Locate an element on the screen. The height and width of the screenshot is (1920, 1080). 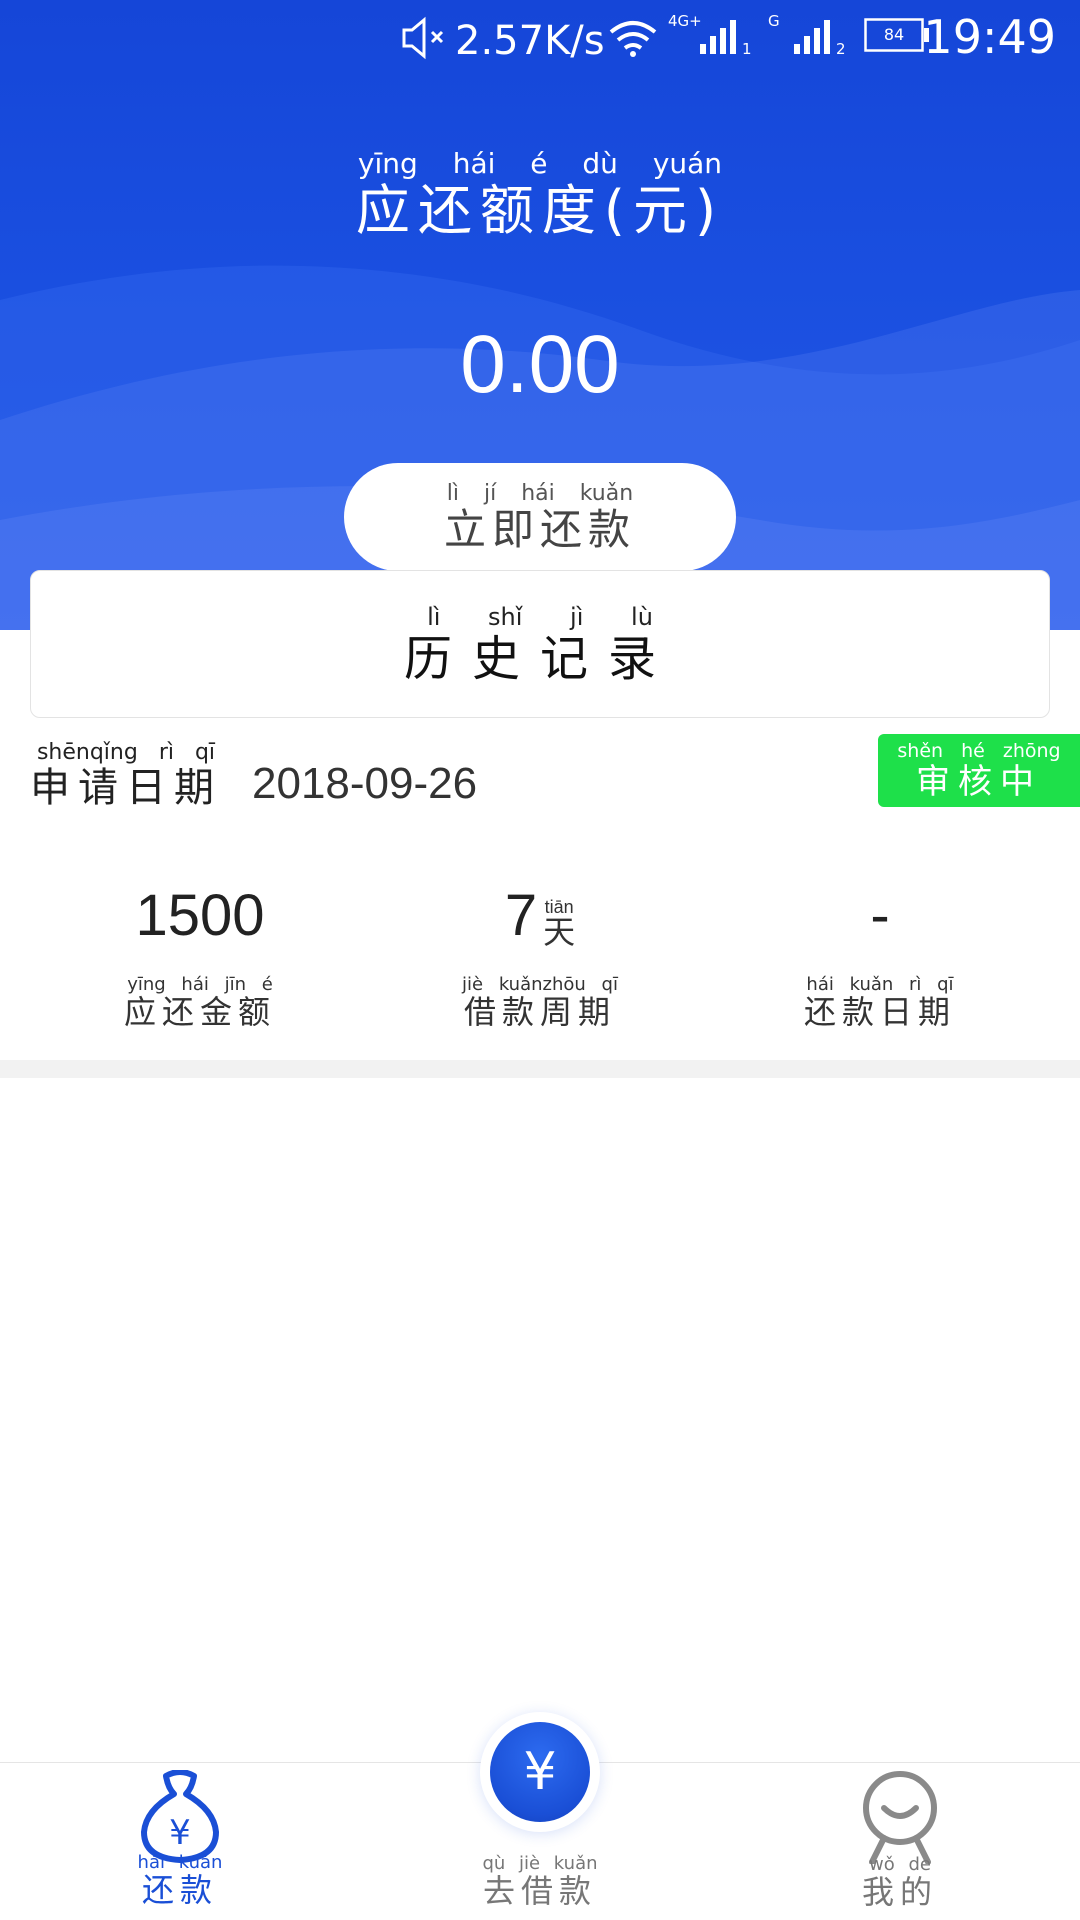
status-pinyin: shěn hé zhōng is located at coordinates (979, 751).